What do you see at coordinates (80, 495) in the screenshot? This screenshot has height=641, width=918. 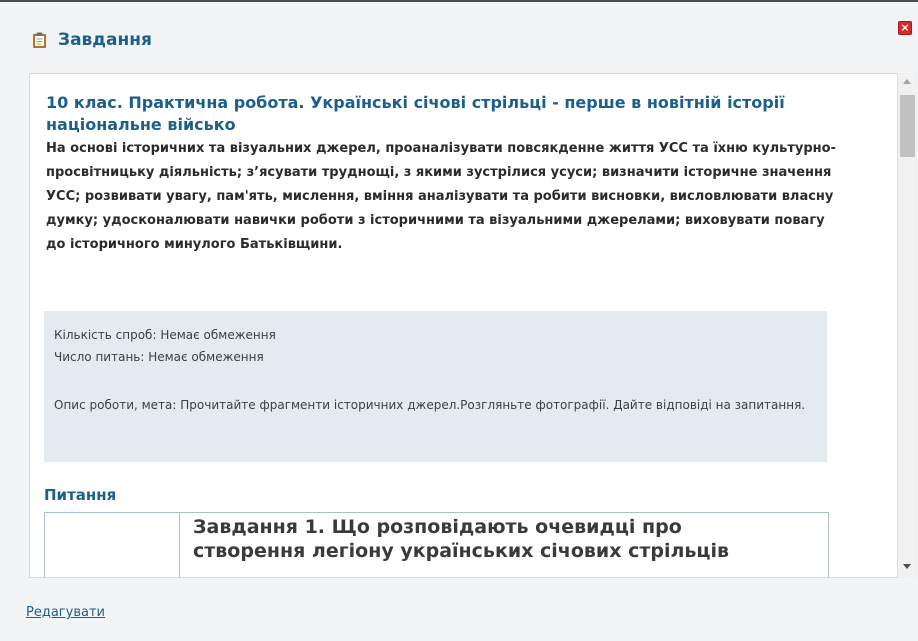 I see `questions-heading: Питання` at bounding box center [80, 495].